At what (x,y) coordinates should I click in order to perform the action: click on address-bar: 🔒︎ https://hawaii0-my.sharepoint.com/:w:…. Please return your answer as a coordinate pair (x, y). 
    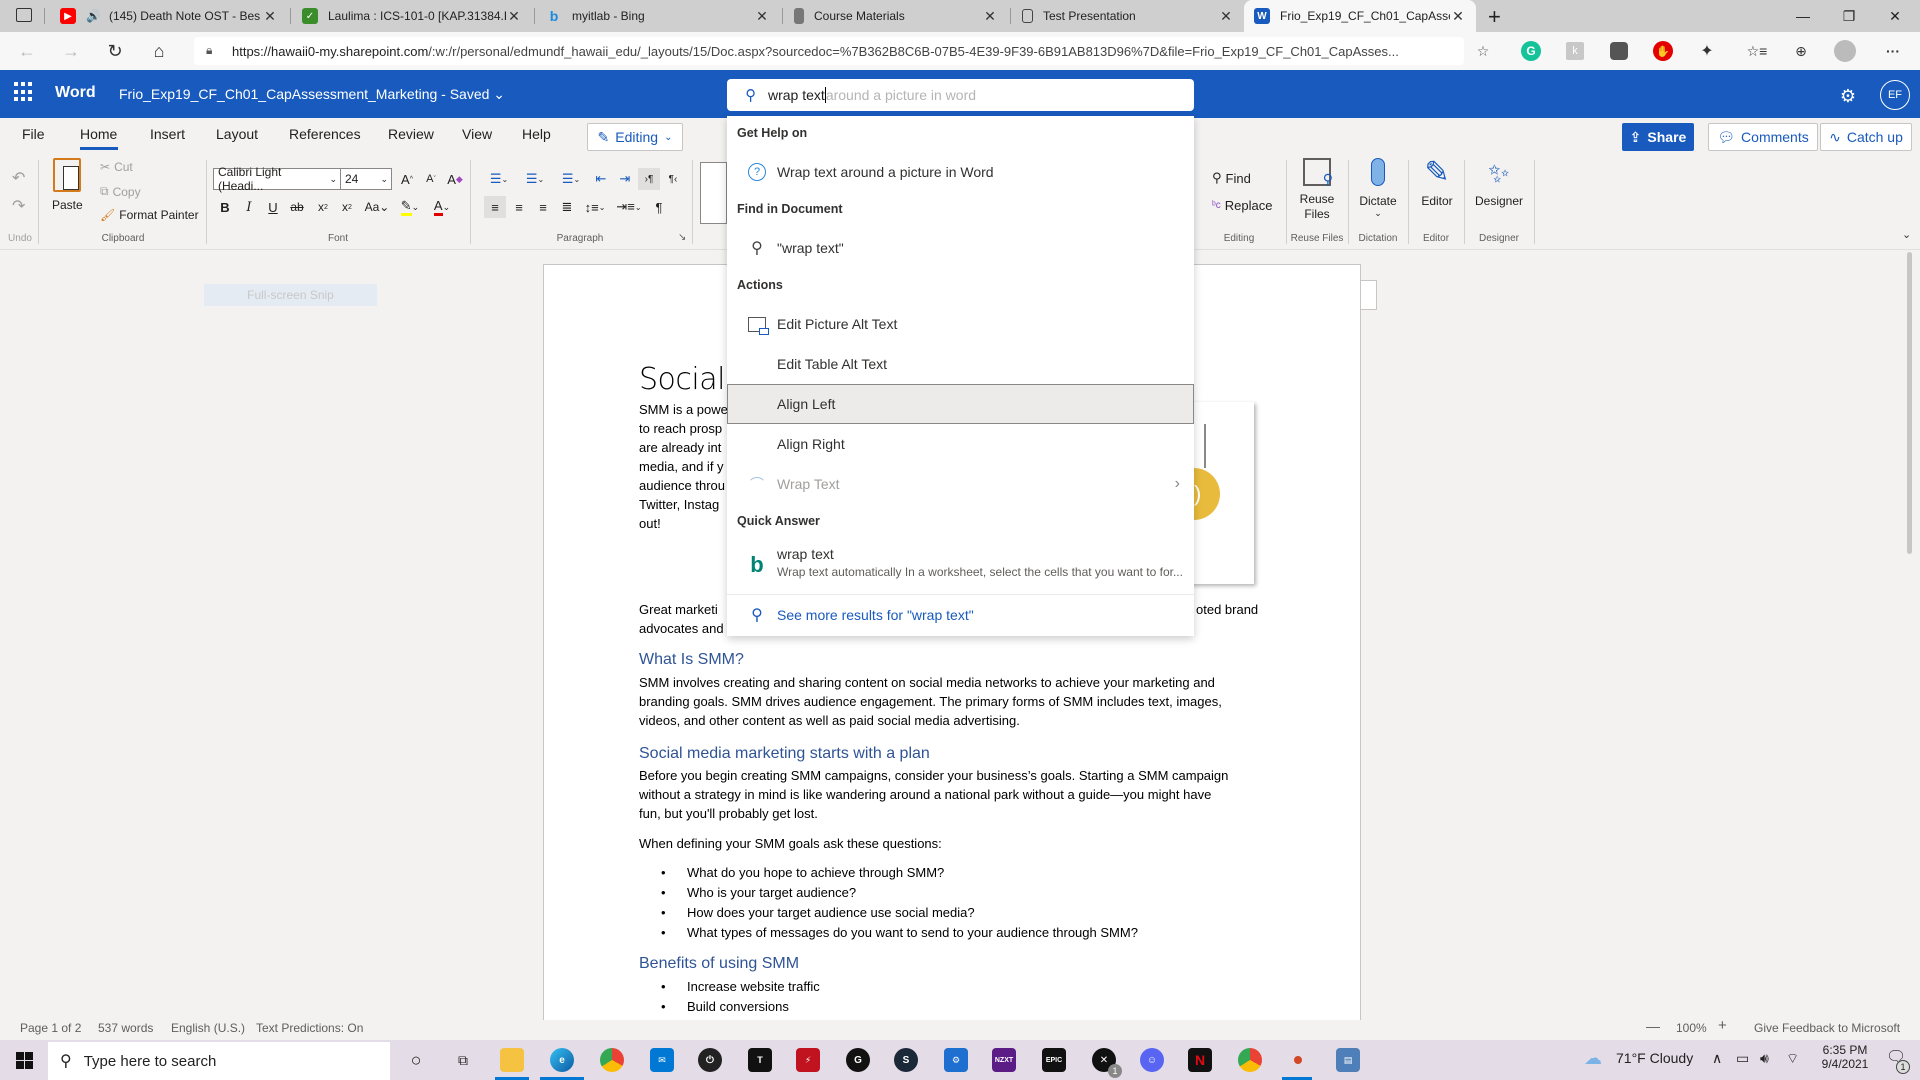
    Looking at the image, I should click on (829, 51).